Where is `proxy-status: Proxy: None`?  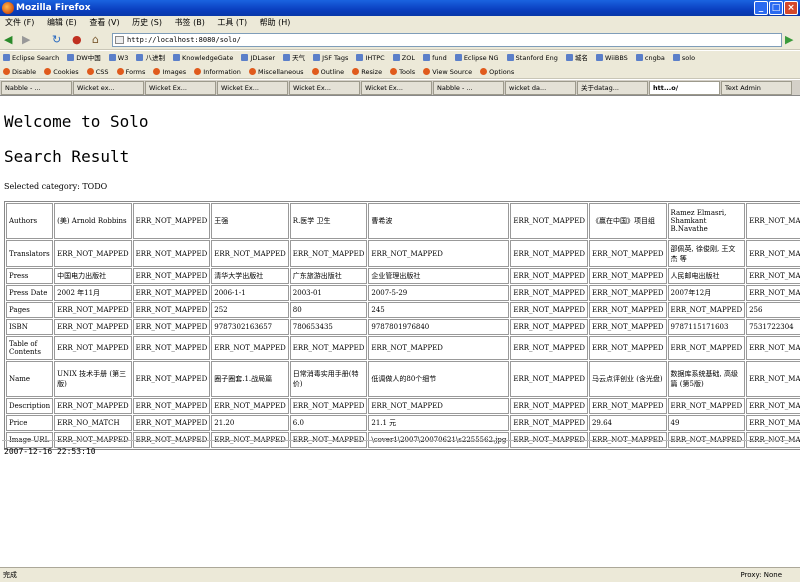
proxy-status: Proxy: None is located at coordinates (761, 575).